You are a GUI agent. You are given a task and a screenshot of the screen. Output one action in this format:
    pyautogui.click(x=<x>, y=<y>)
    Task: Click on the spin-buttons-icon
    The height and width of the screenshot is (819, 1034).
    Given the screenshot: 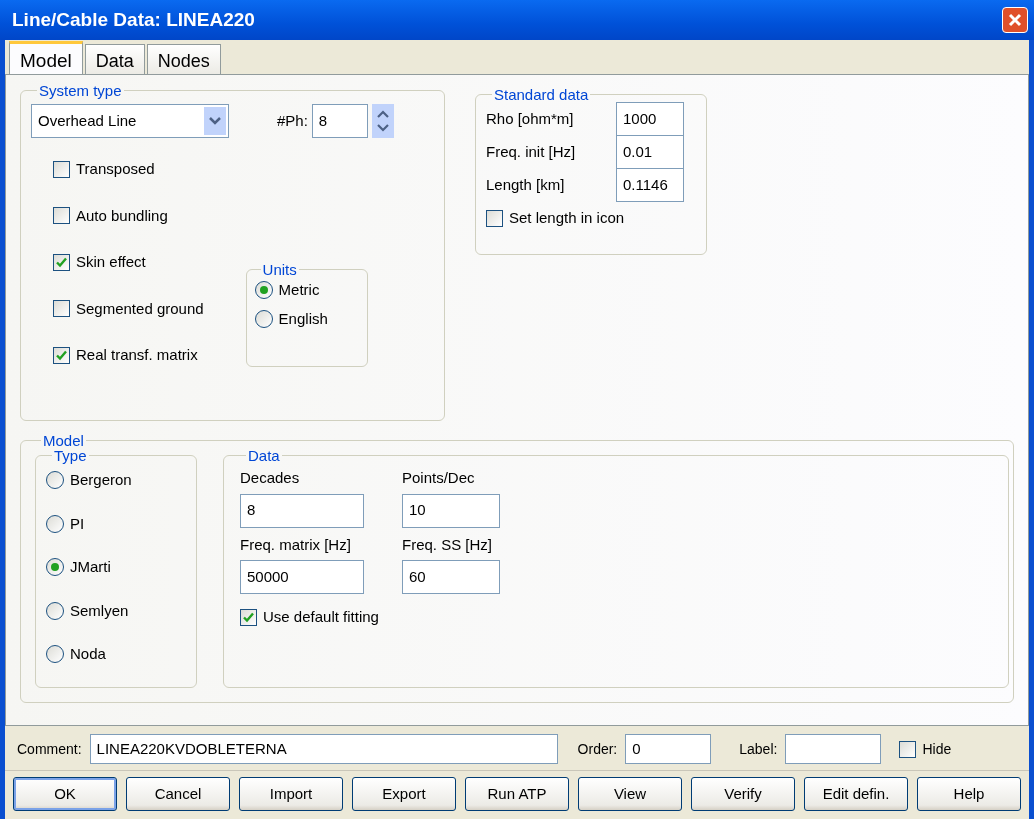 What is the action you would take?
    pyautogui.click(x=382, y=121)
    